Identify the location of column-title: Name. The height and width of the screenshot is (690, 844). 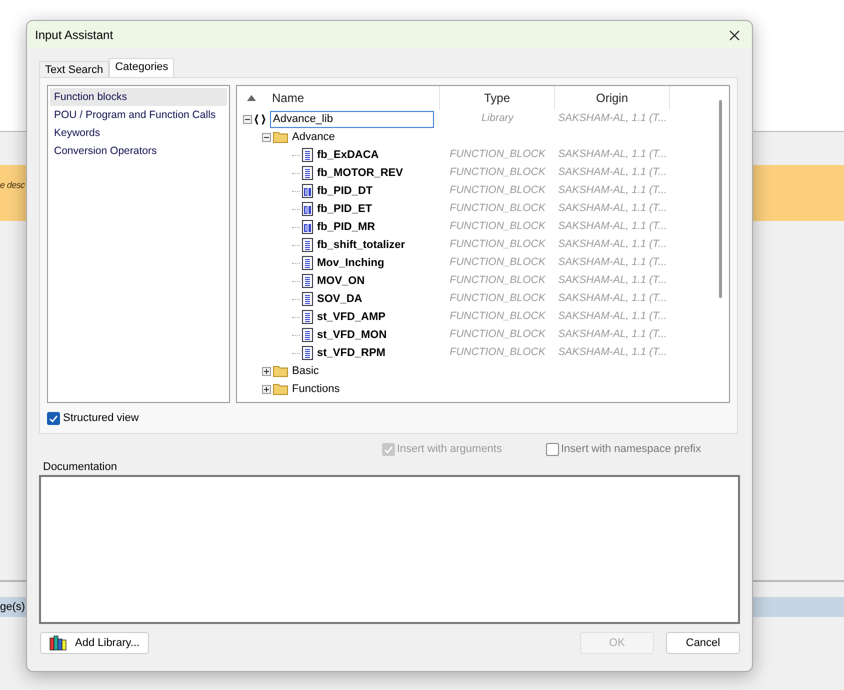
(288, 98).